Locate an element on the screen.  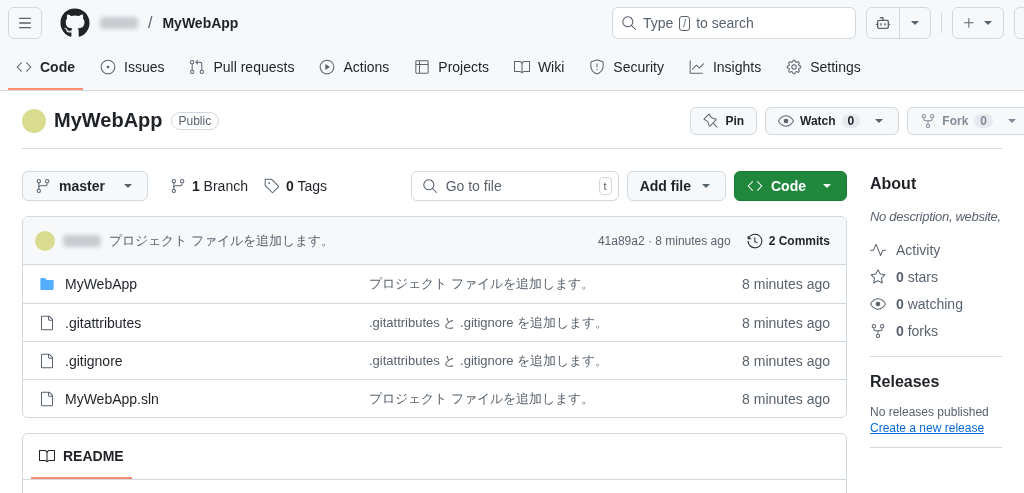
search-field: Type / to search is located at coordinates (734, 23).